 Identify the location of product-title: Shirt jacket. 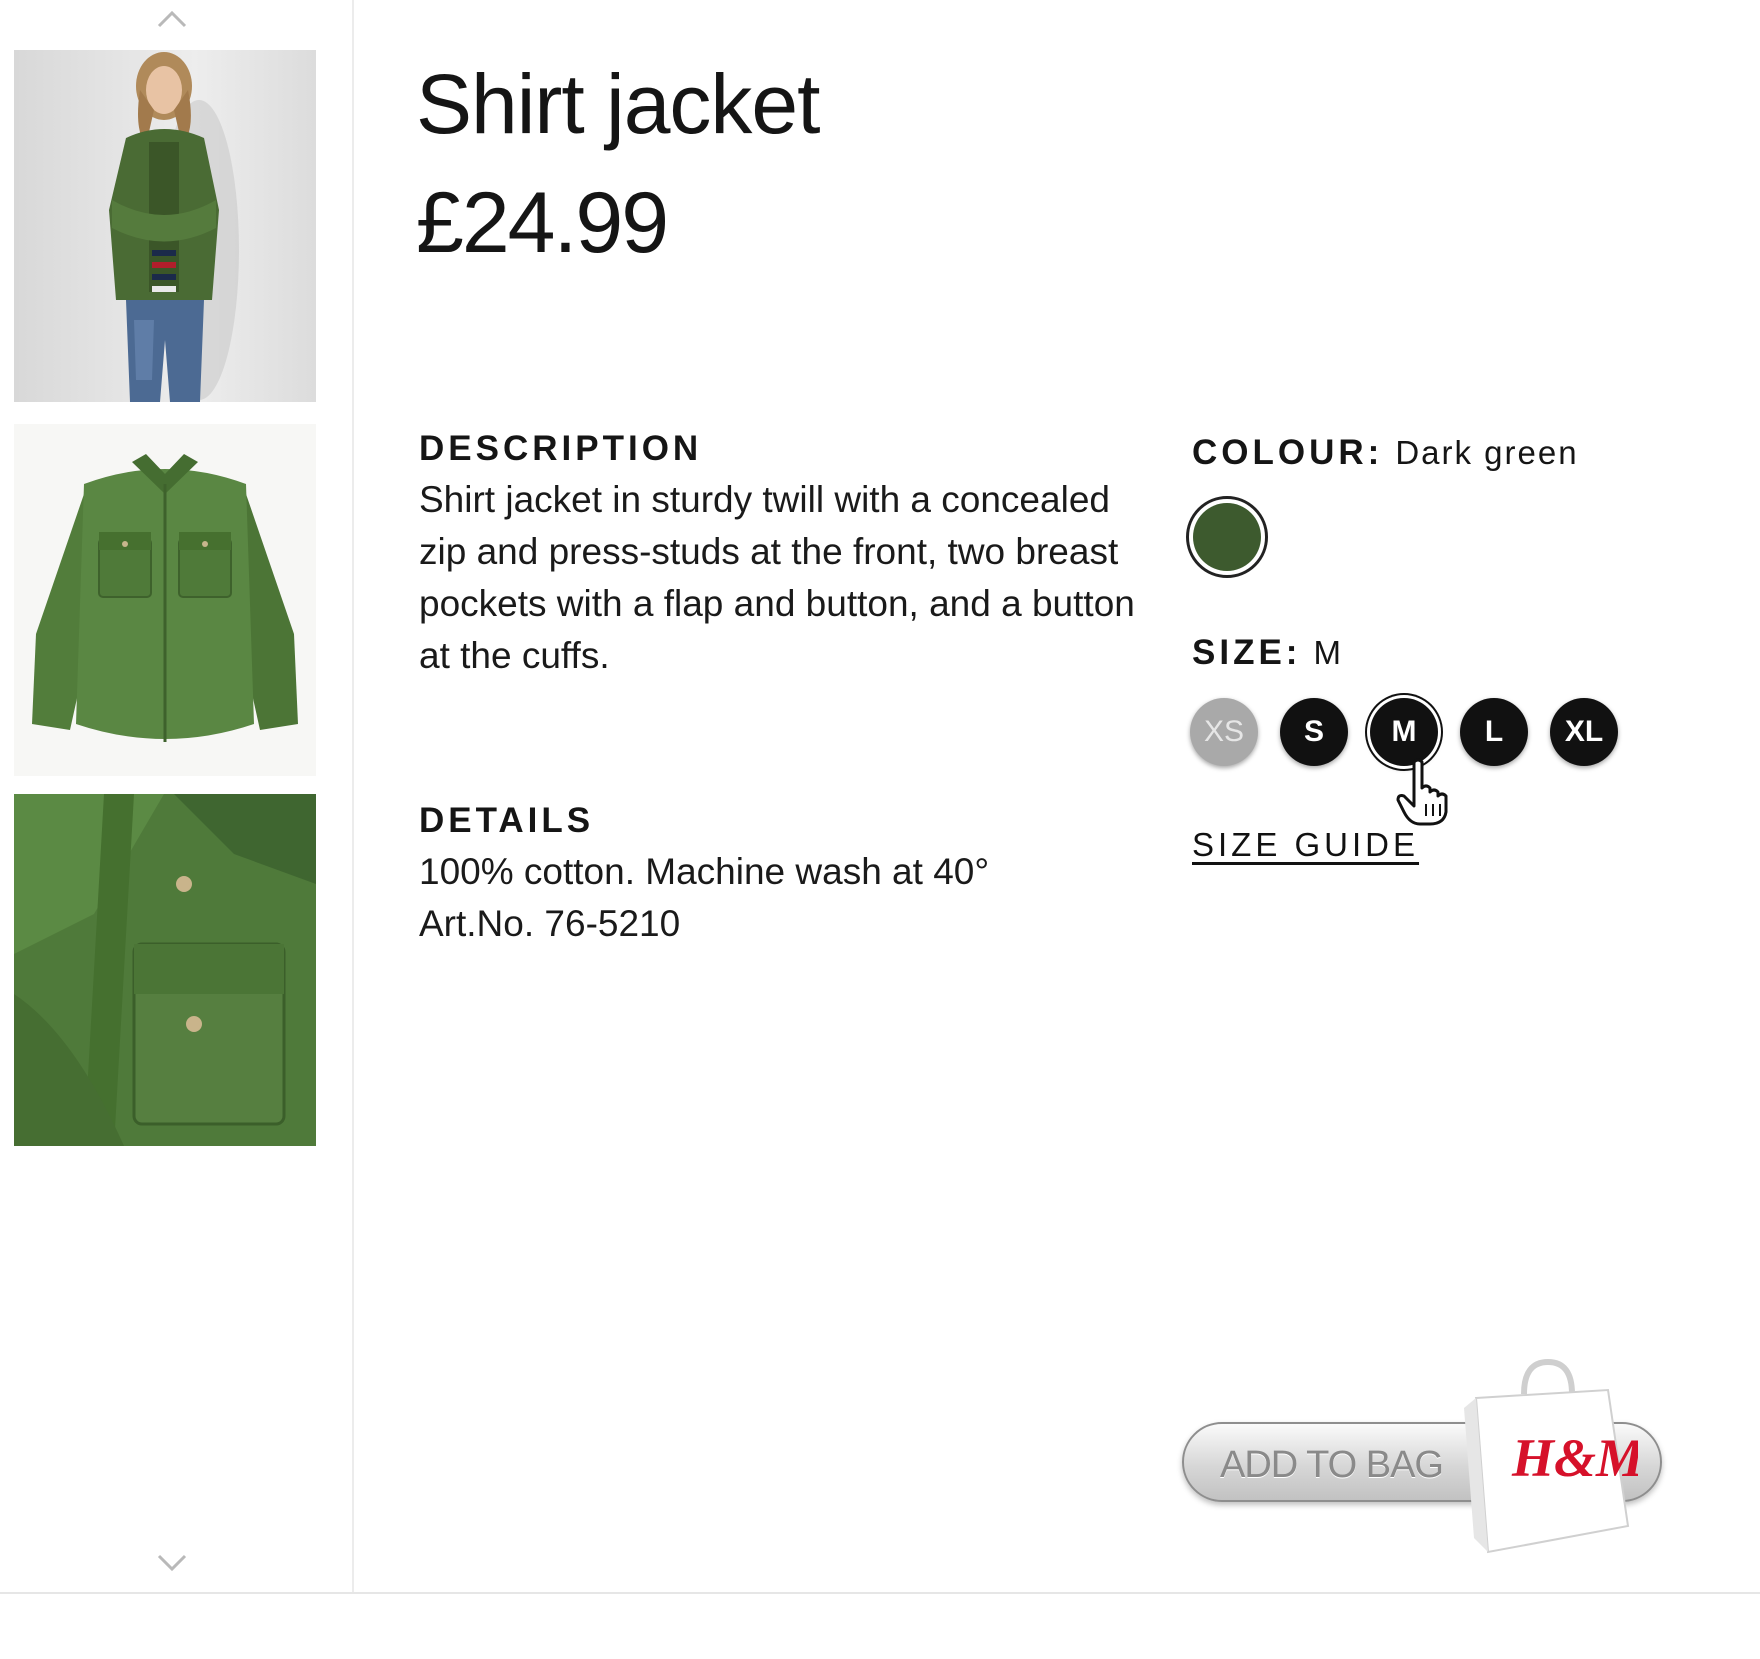
(618, 104).